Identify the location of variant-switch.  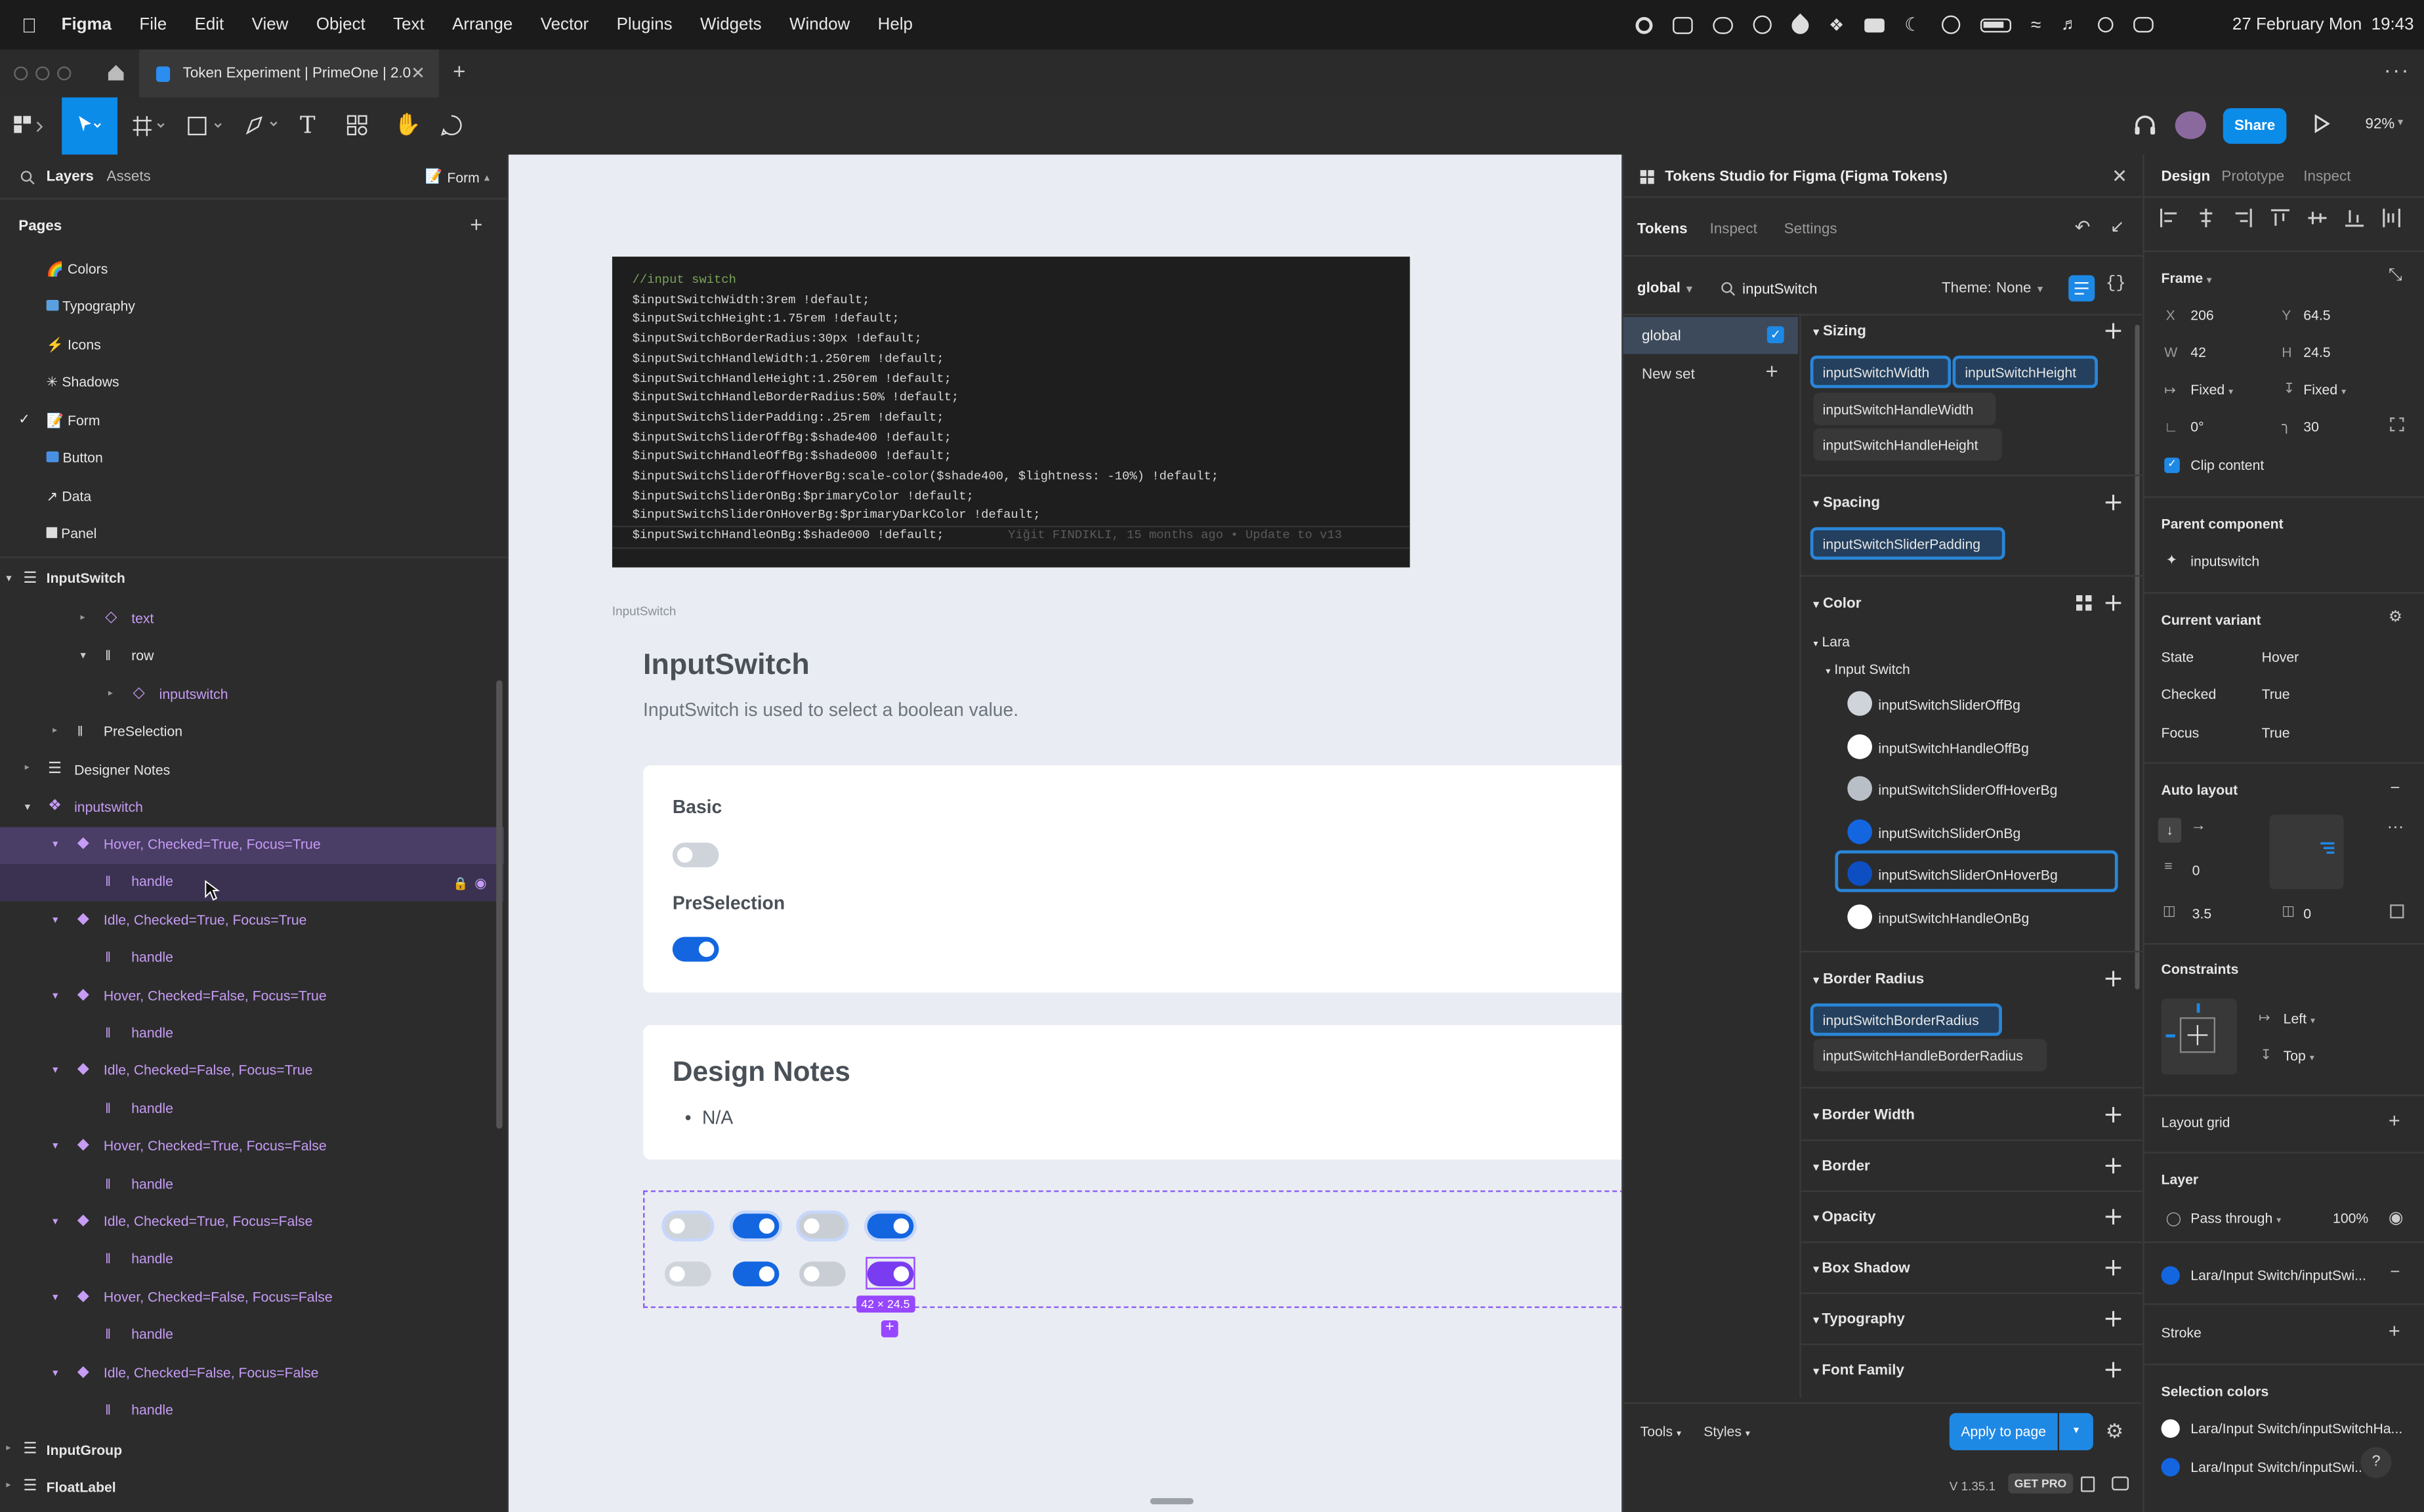
(889, 1226).